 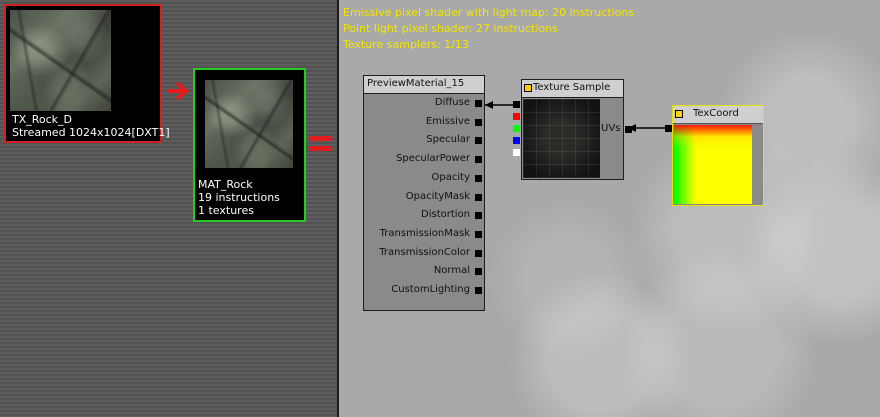 I want to click on texture-sample-node: Texture Sample UVs, so click(x=576, y=129).